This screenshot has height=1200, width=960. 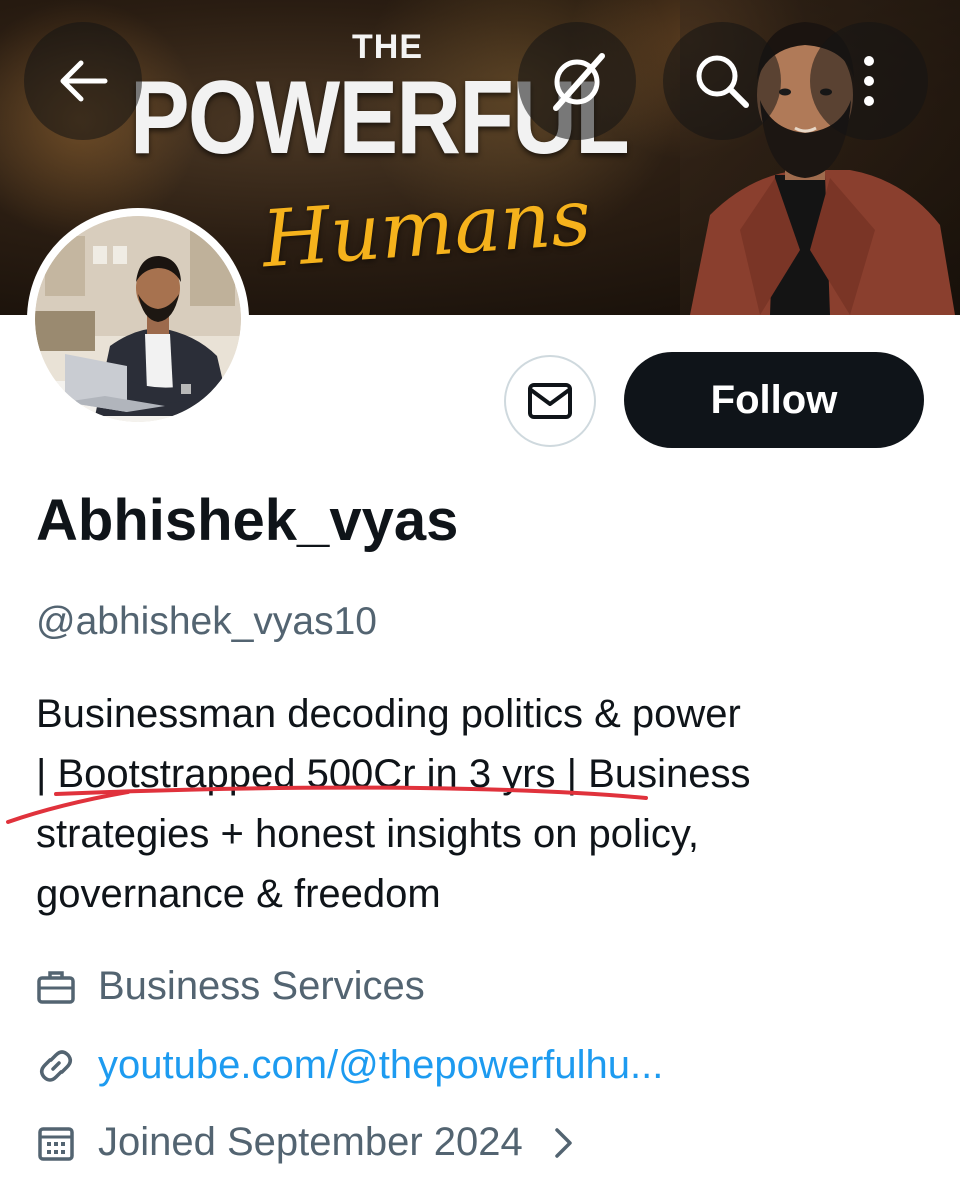 I want to click on chevron-right-icon, so click(x=564, y=1143).